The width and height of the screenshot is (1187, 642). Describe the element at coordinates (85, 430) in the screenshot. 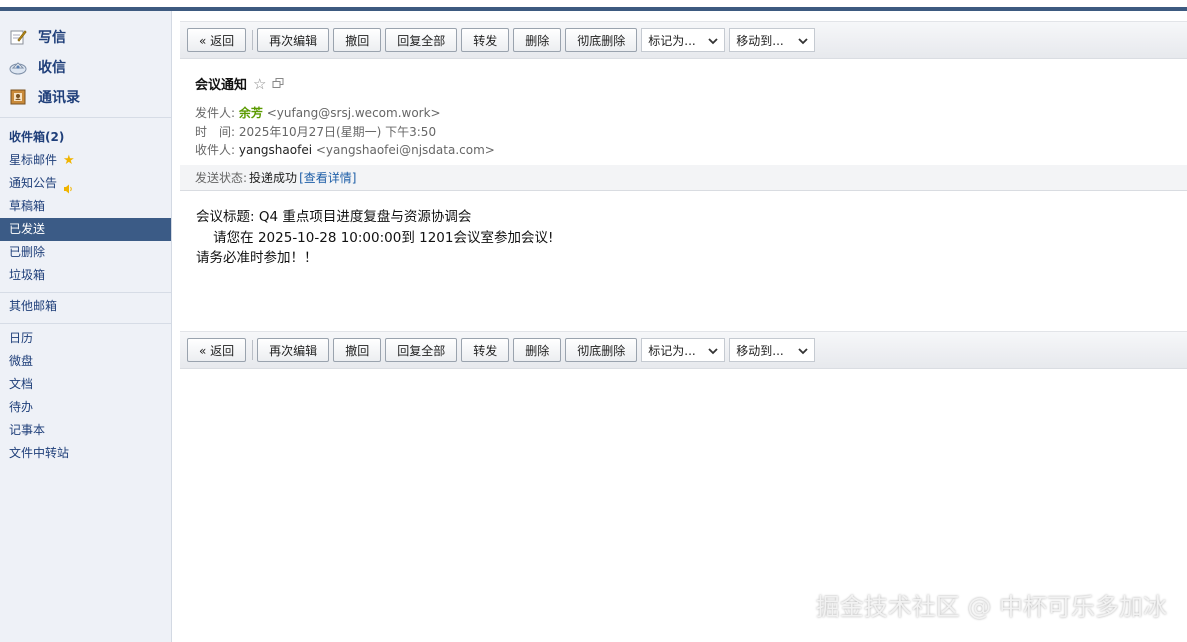

I see `sidebar-item-notepad: 记事本` at that location.